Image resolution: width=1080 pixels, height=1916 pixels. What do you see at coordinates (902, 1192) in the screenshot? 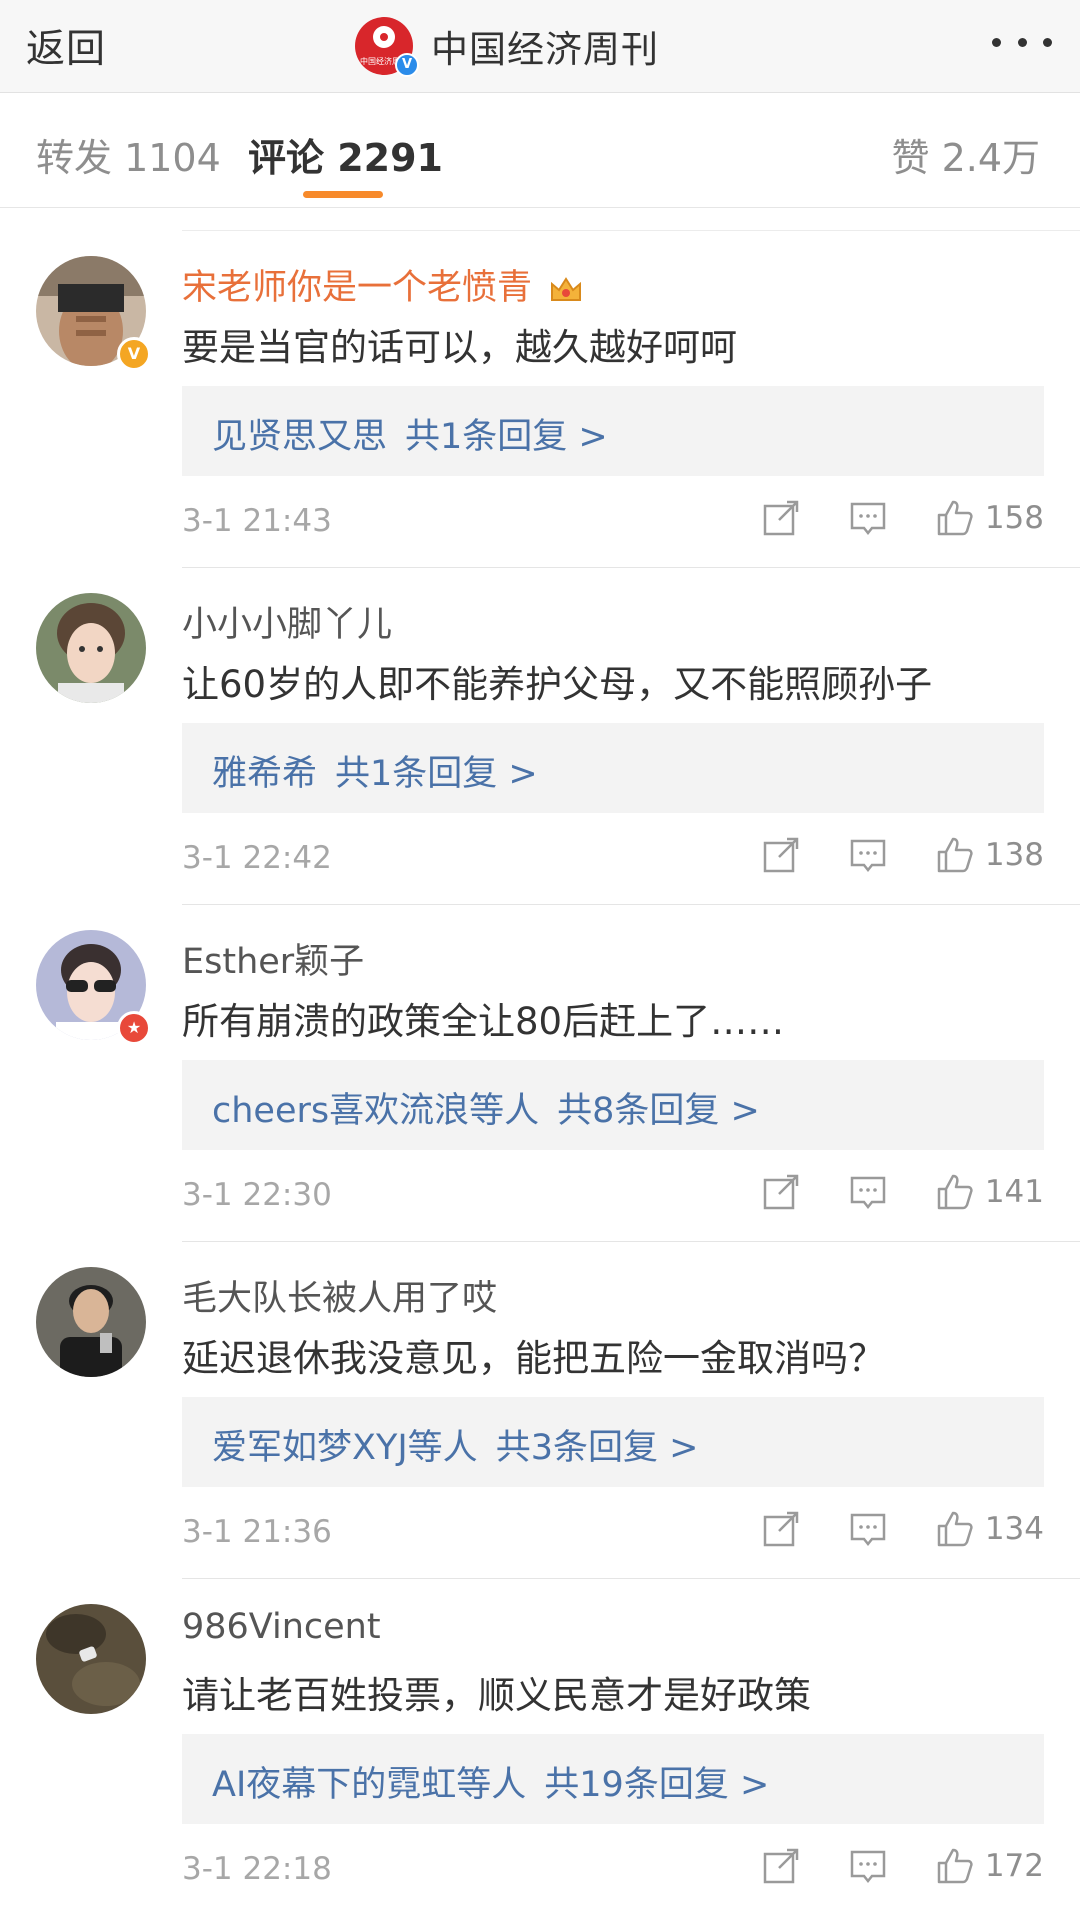
I see `comment-actions: 141` at bounding box center [902, 1192].